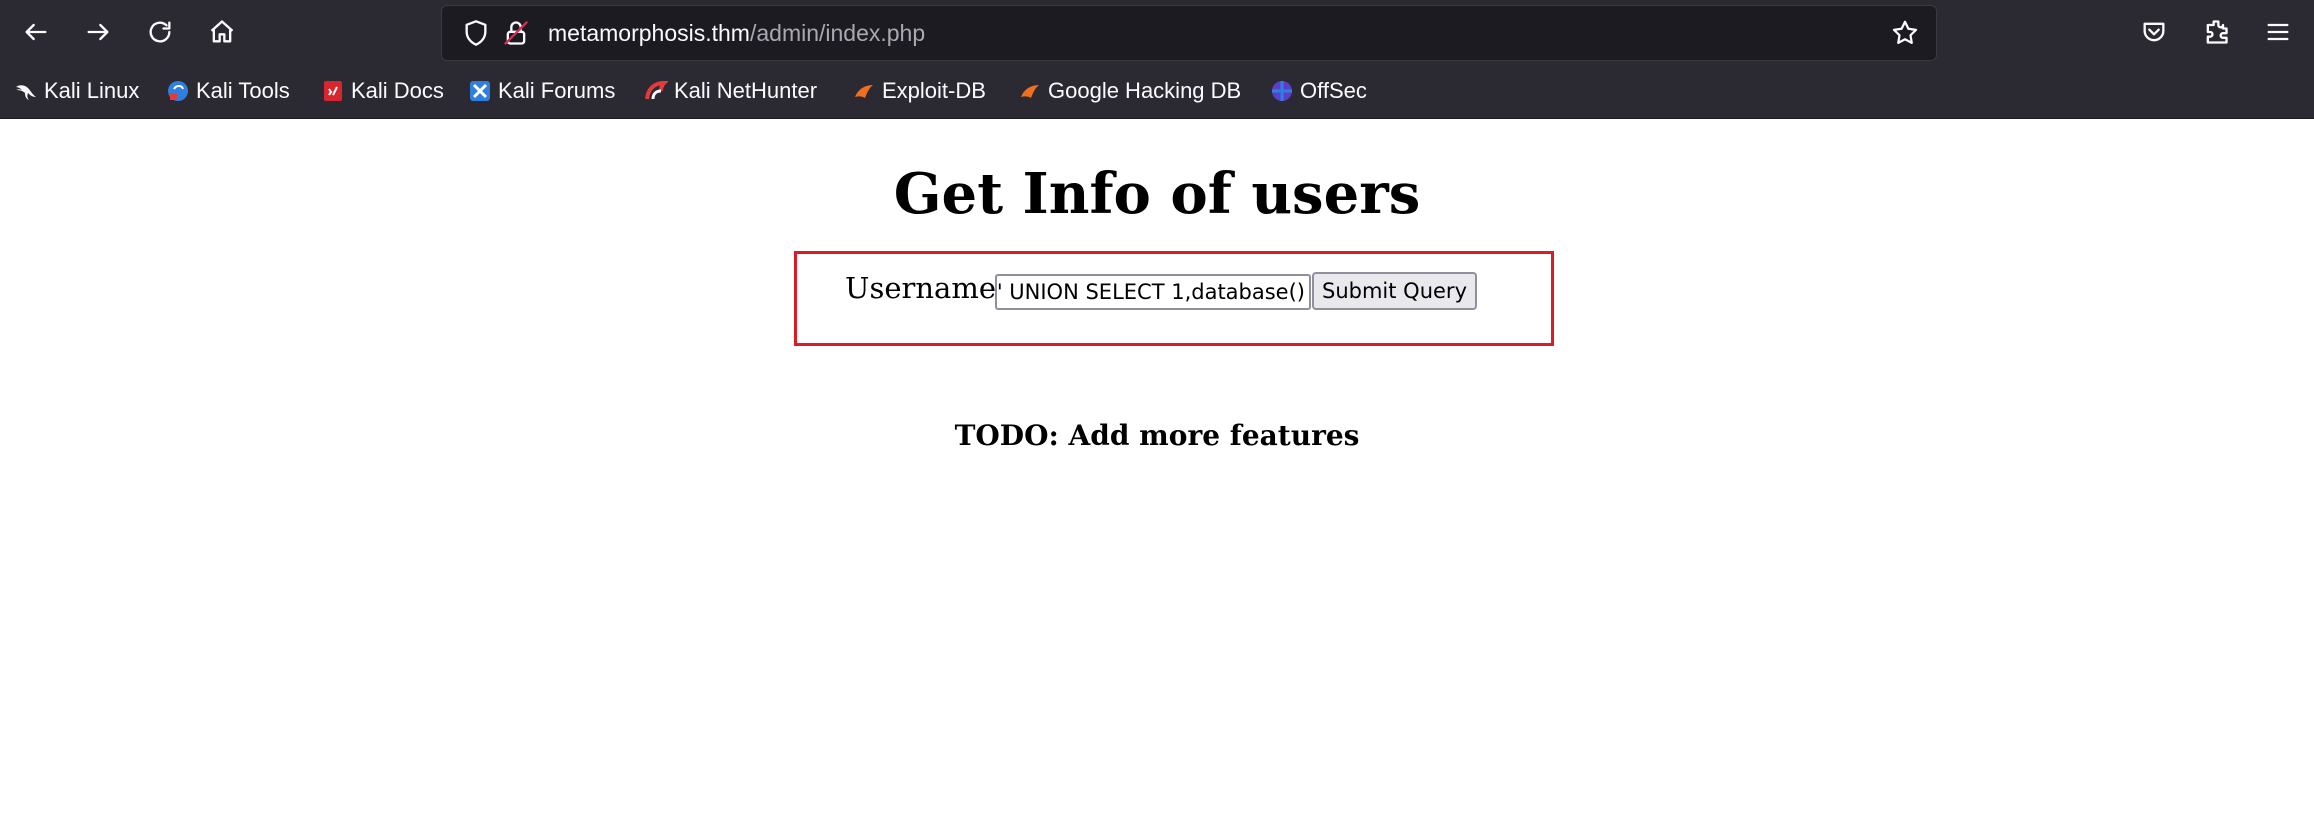  Describe the element at coordinates (864, 91) in the screenshot. I see `exploit-db-icon` at that location.